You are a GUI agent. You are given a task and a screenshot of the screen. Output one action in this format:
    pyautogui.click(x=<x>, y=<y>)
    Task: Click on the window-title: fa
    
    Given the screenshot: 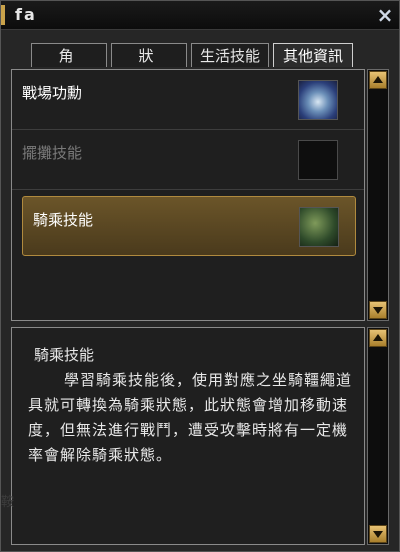 What is the action you would take?
    pyautogui.click(x=26, y=14)
    